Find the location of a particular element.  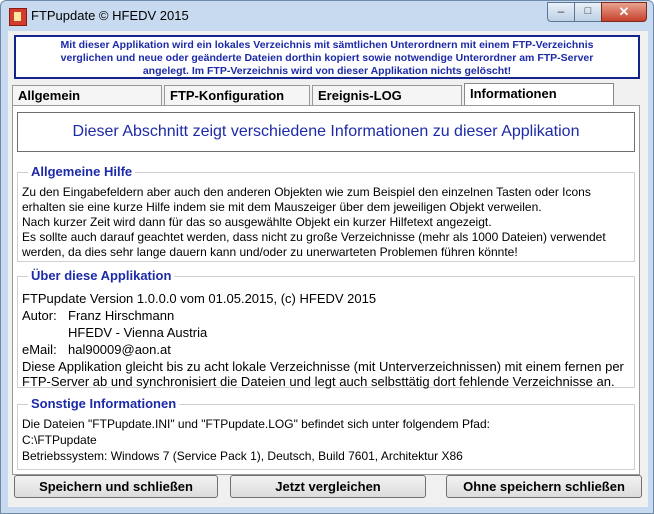

email-link: hal90009@aon.at is located at coordinates (119, 349).